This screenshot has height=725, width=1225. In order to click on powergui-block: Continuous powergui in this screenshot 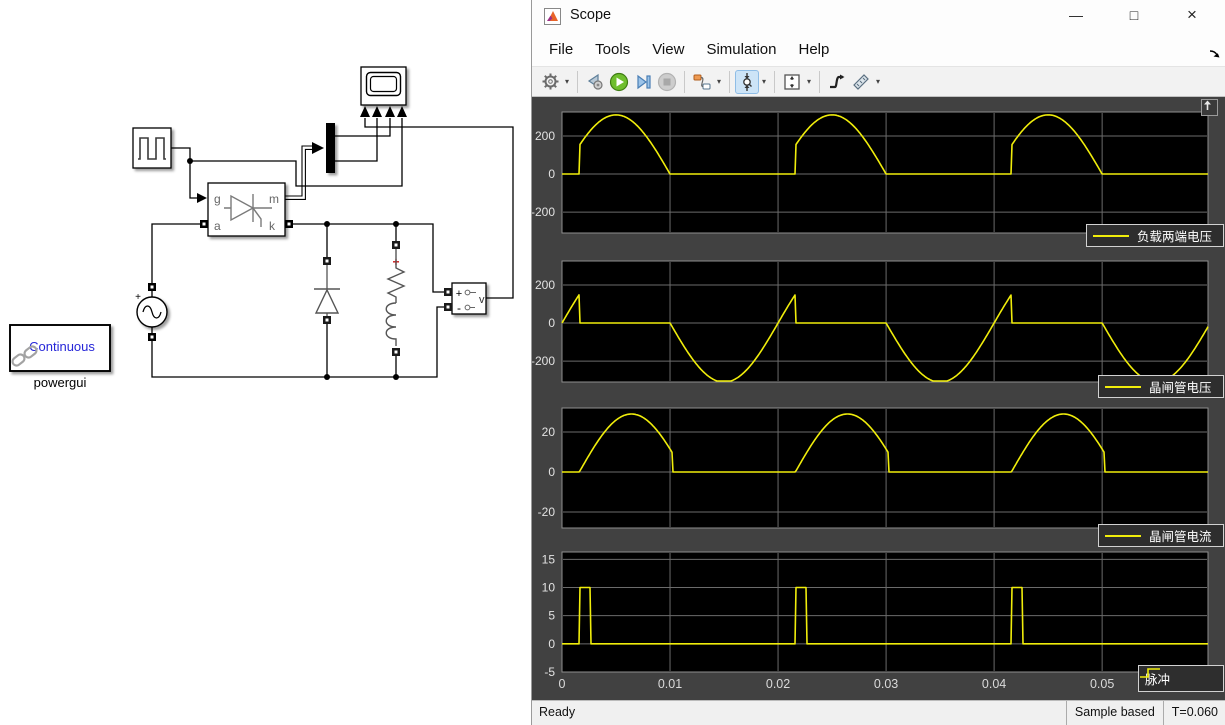, I will do `click(60, 357)`.